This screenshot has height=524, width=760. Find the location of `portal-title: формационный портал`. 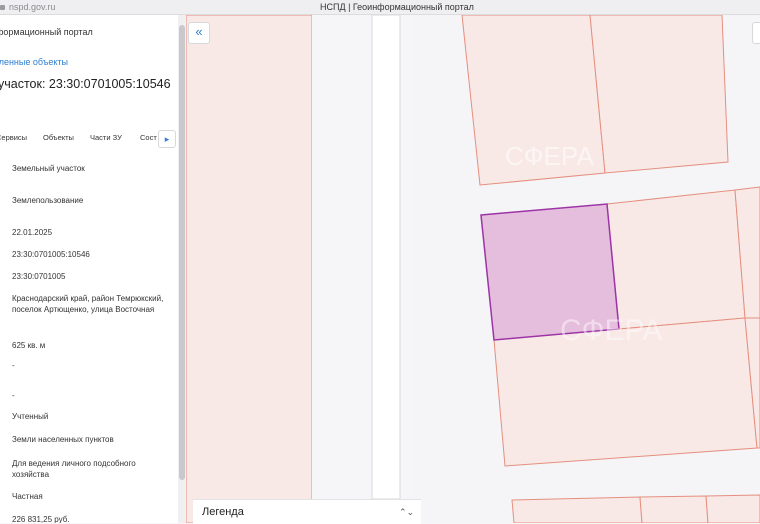

portal-title: формационный портал is located at coordinates (46, 32).